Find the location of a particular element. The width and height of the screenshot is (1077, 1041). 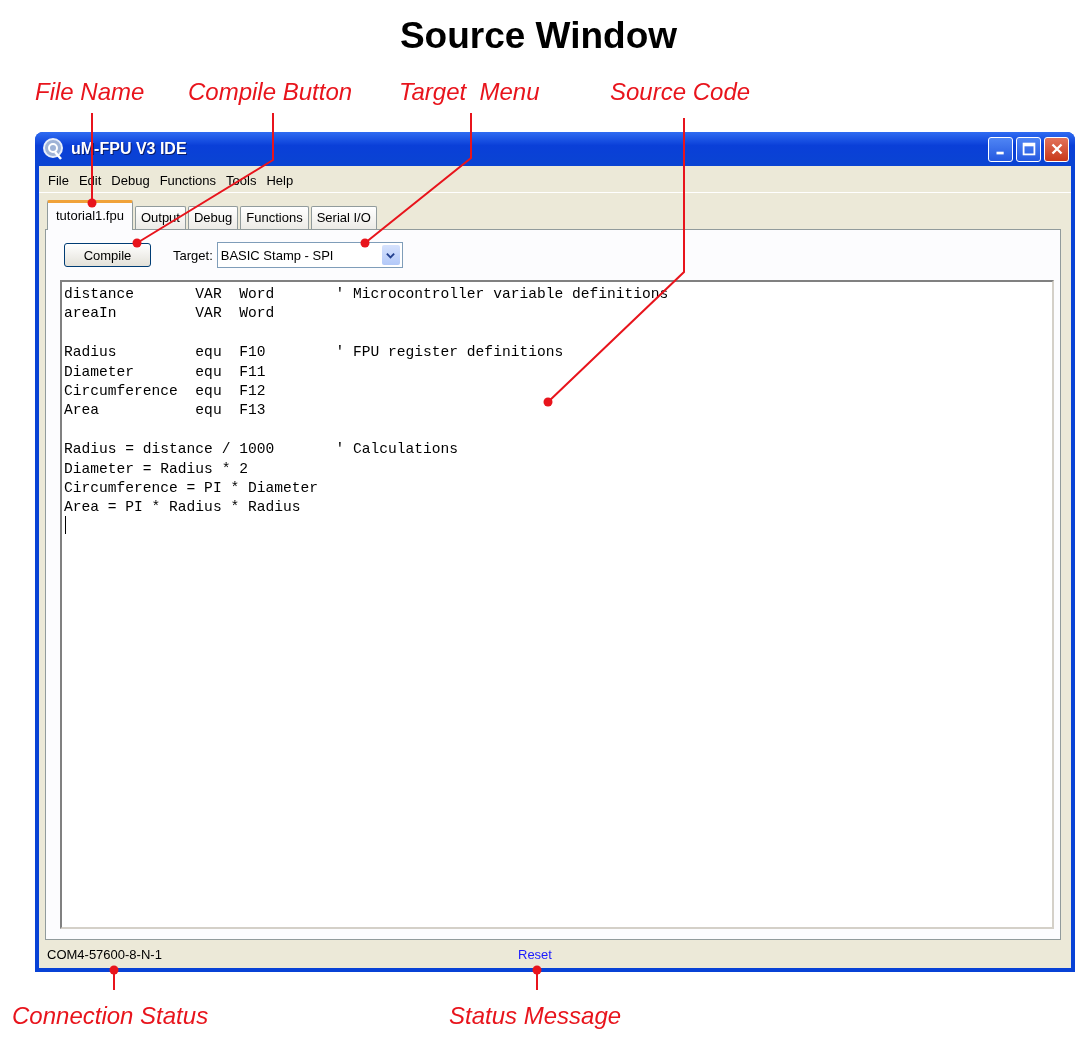

text-cursor is located at coordinates (65, 525).